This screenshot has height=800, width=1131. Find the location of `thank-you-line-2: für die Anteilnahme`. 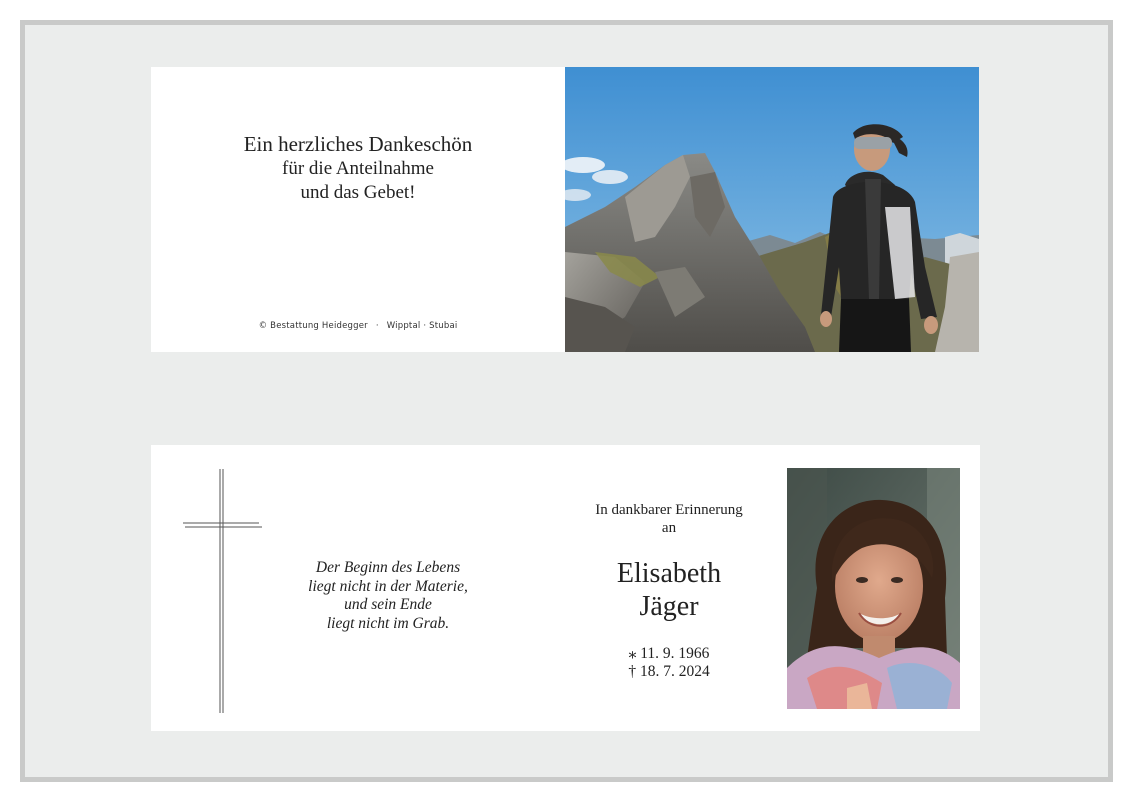

thank-you-line-2: für die Anteilnahme is located at coordinates (358, 168).